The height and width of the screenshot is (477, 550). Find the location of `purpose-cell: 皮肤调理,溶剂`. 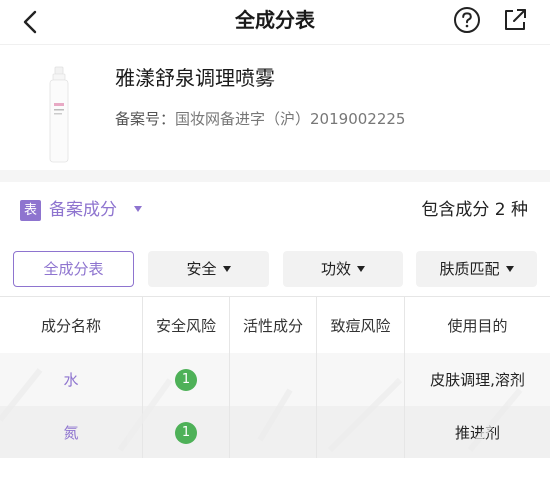

purpose-cell: 皮肤调理,溶剂 is located at coordinates (477, 380).